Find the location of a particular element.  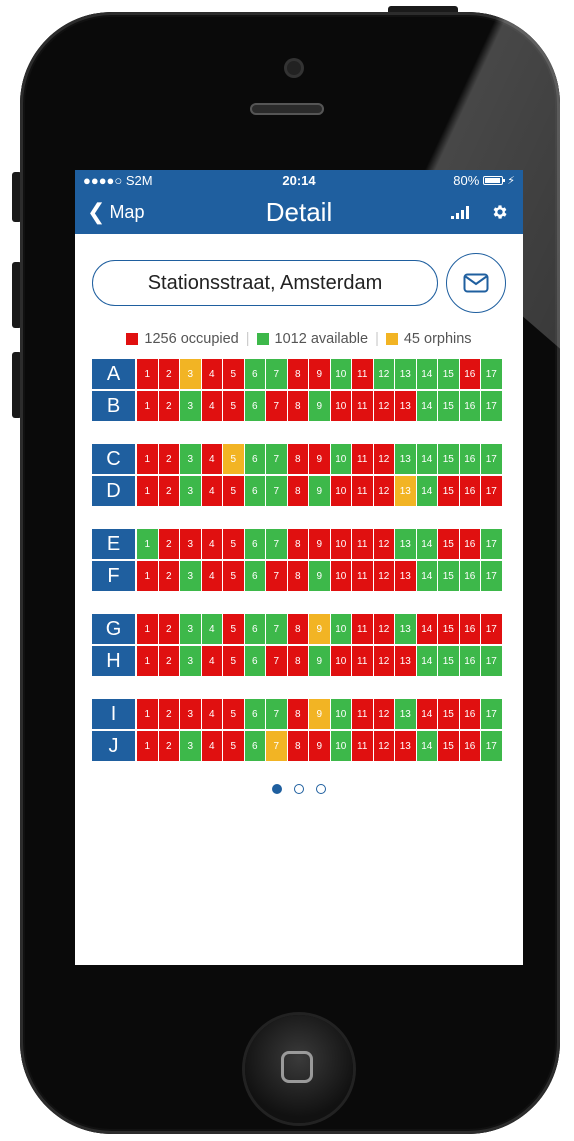

parking-spot-occupied: 14 is located at coordinates (426, 714).